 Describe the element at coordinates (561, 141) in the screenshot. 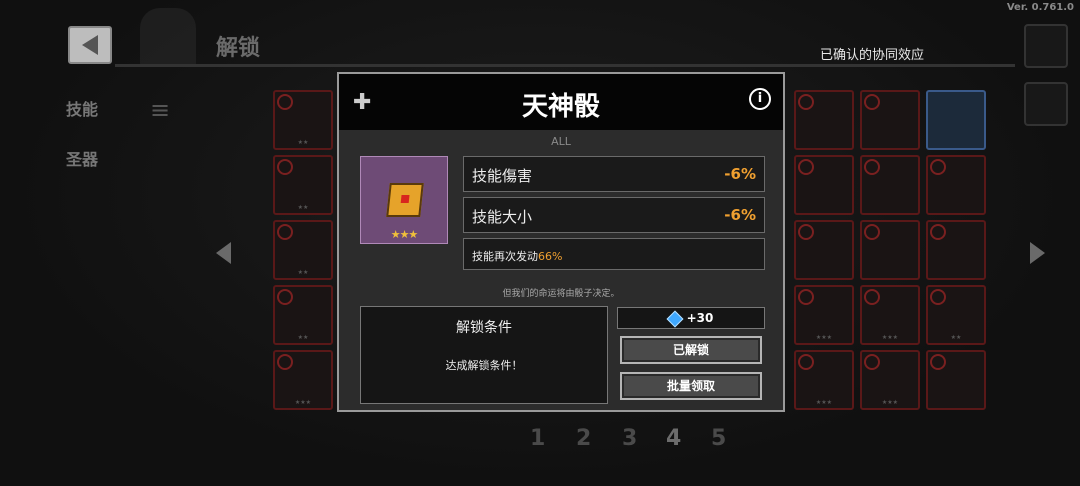

I see `category-label: ALL` at that location.